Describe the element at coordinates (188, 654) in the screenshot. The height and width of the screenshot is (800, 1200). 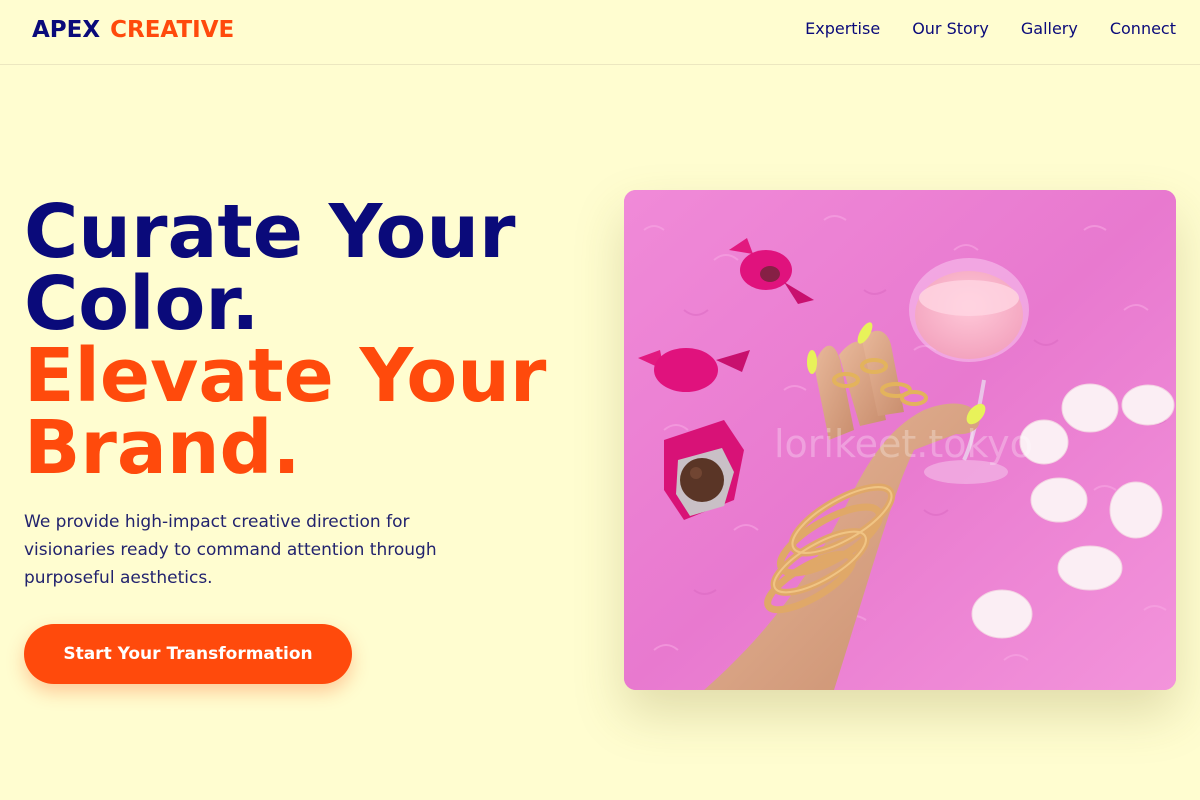
I see `start-transformation-button: Start Your Transformation` at that location.